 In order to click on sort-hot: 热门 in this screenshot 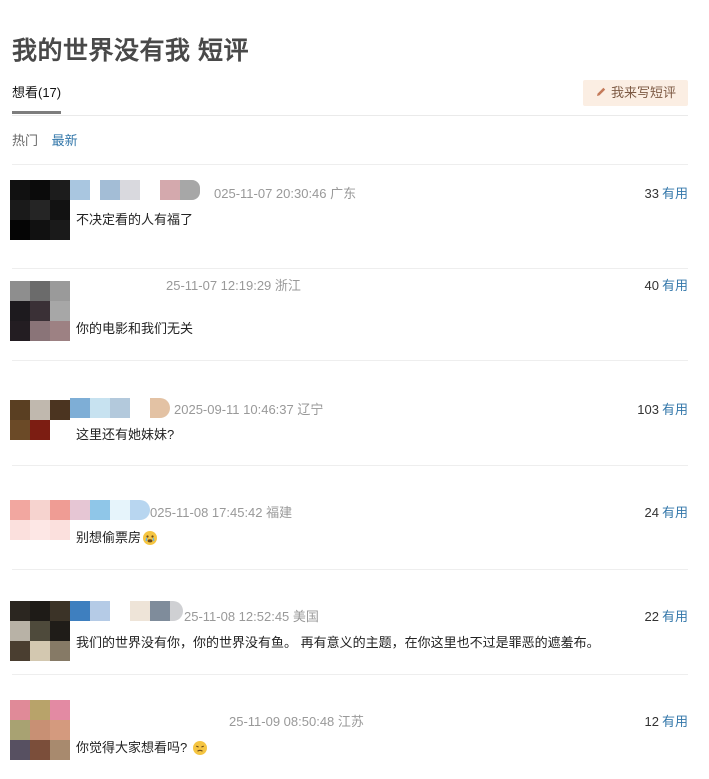, I will do `click(25, 140)`.